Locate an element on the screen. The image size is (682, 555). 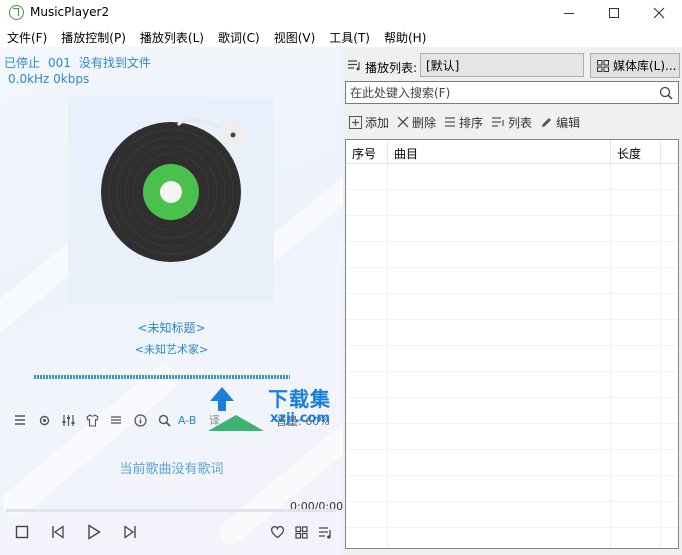
playback-status-line: 已停止 001 没有找到文件 is located at coordinates (81, 62).